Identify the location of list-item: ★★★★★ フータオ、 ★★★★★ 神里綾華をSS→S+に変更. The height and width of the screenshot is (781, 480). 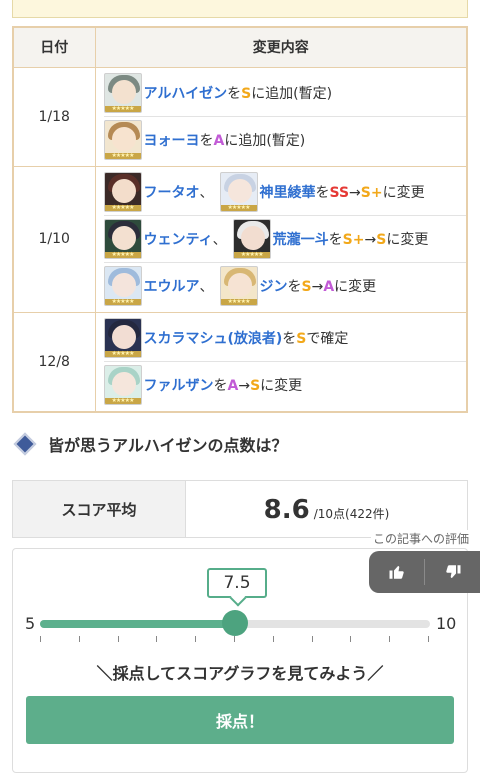
(284, 192).